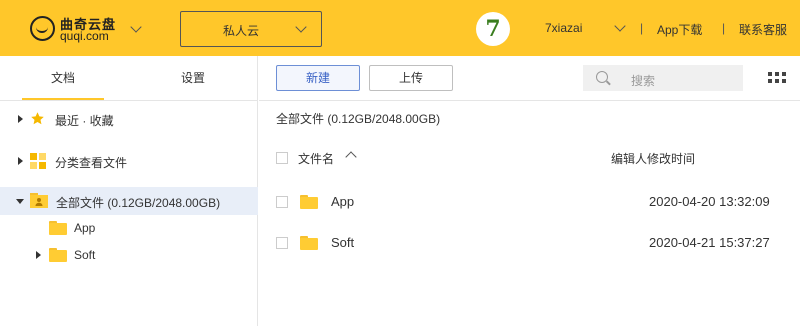  What do you see at coordinates (129, 161) in the screenshot?
I see `sidebar-item-categories: 分类查看文件` at bounding box center [129, 161].